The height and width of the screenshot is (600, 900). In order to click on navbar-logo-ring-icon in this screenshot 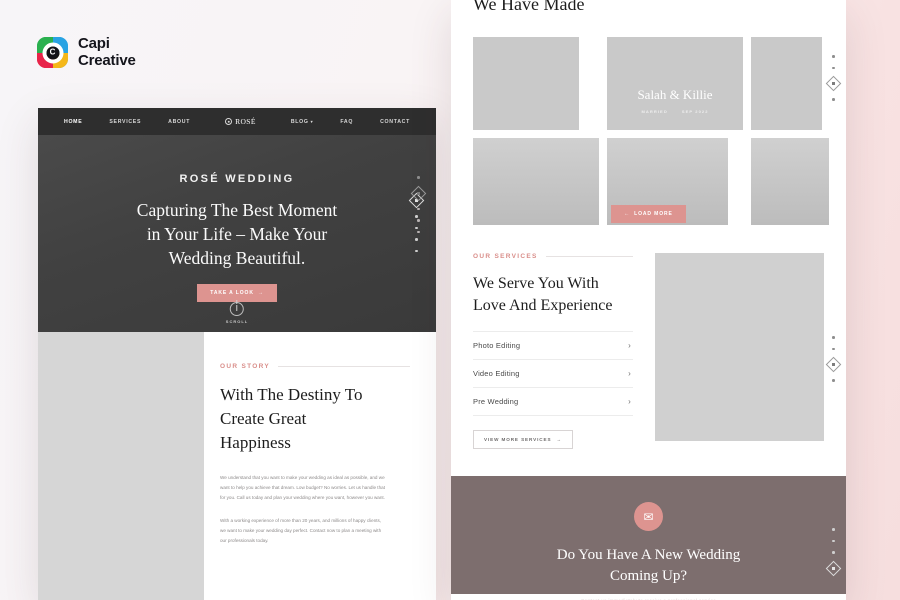, I will do `click(229, 121)`.